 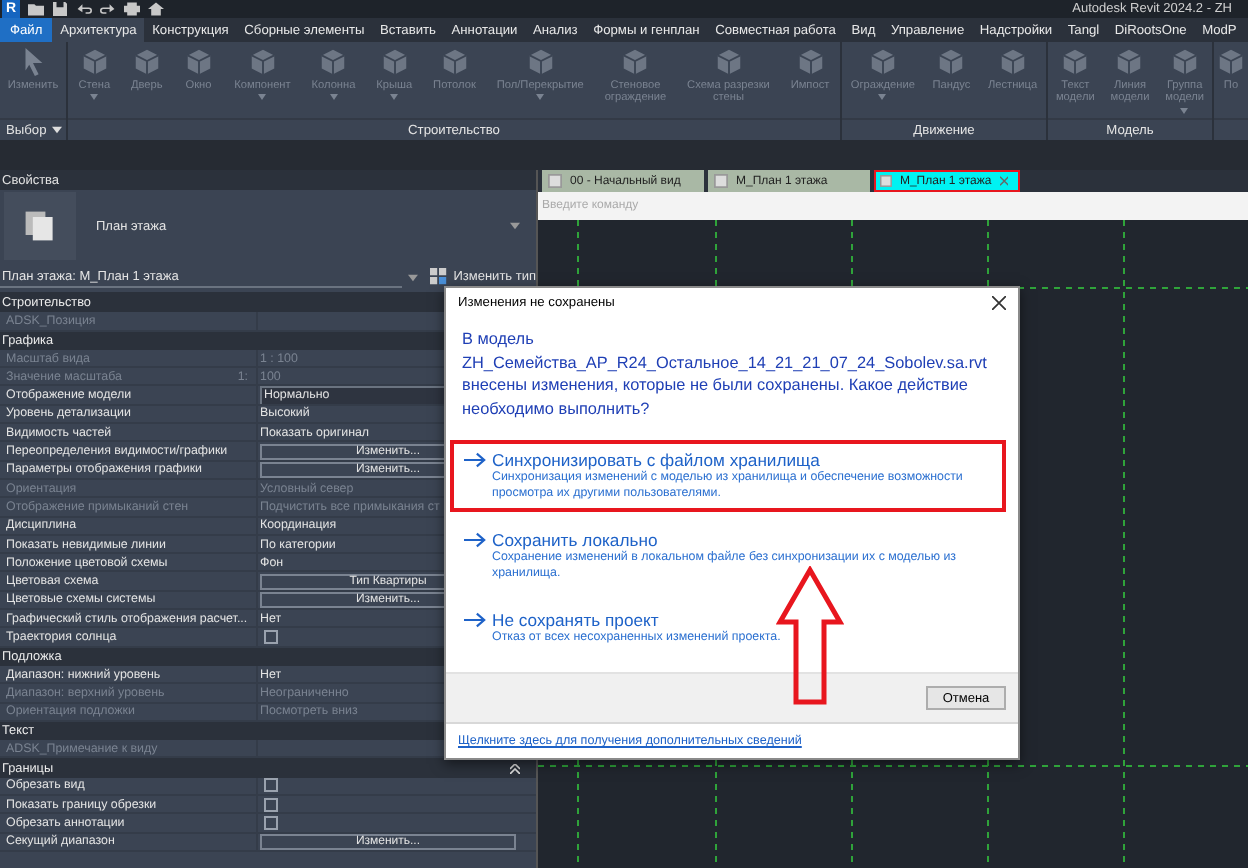 I want to click on chevrons-icon, so click(x=515, y=768).